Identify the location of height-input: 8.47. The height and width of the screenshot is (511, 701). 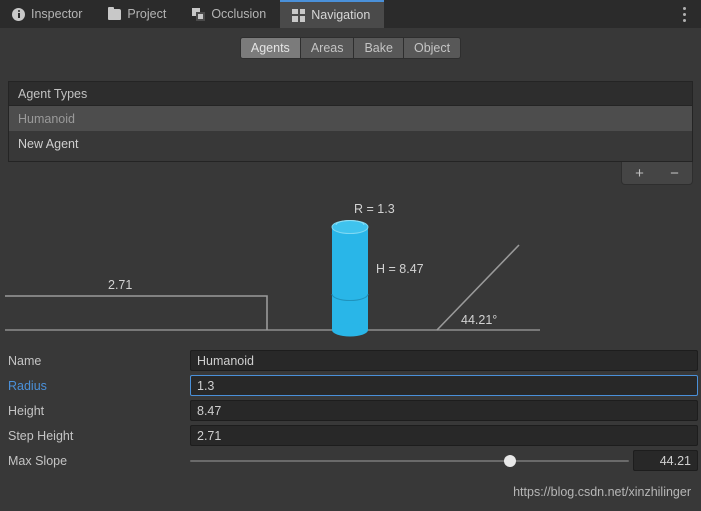
(444, 410).